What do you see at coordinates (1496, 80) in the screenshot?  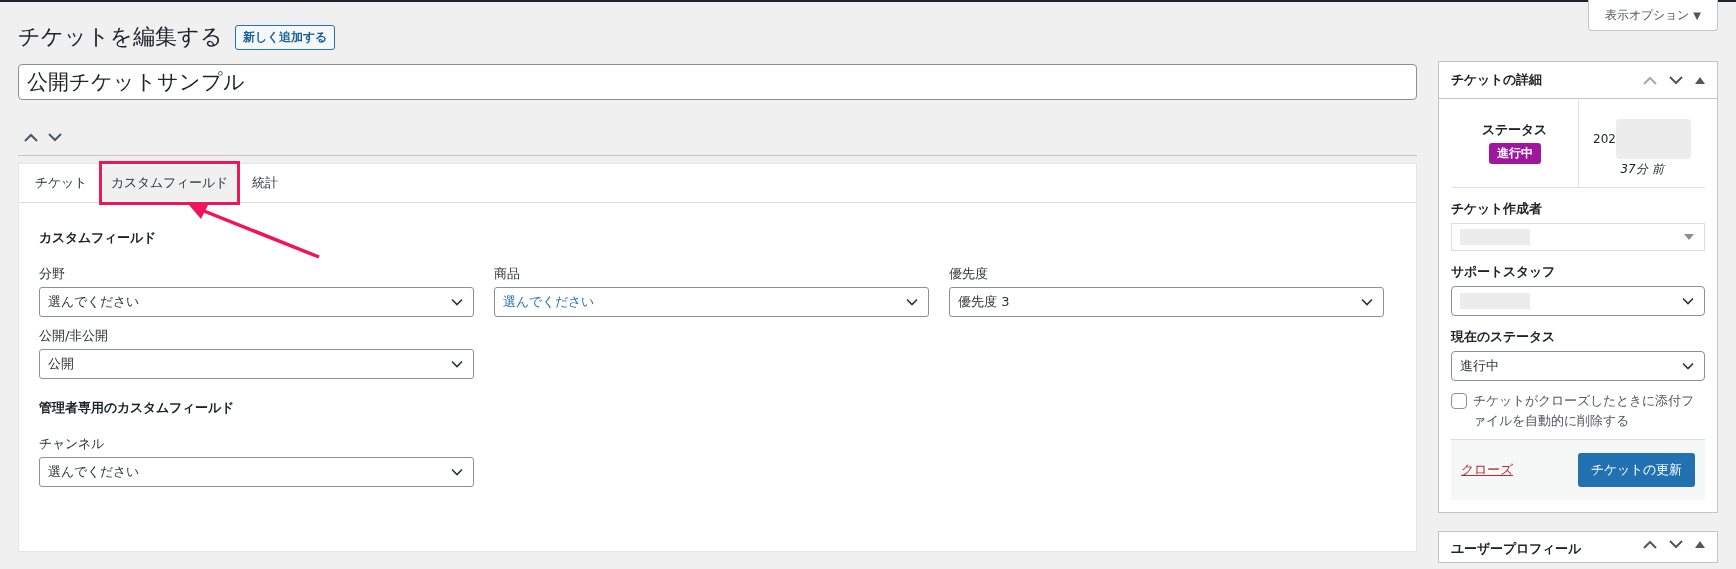 I see `box-title: チケットの詳細` at bounding box center [1496, 80].